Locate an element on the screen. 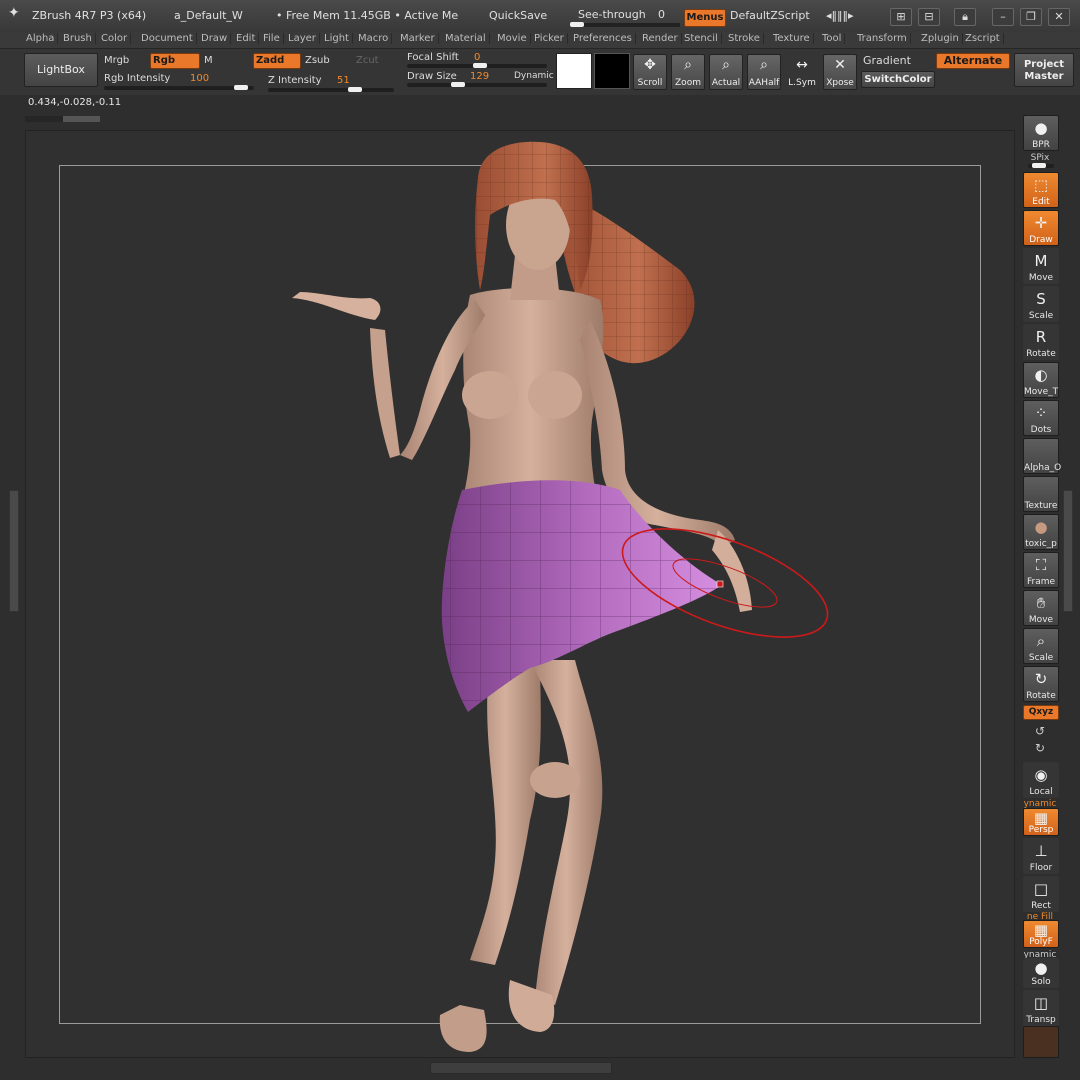 Image resolution: width=1080 pixels, height=1080 pixels. knee is located at coordinates (555, 780).